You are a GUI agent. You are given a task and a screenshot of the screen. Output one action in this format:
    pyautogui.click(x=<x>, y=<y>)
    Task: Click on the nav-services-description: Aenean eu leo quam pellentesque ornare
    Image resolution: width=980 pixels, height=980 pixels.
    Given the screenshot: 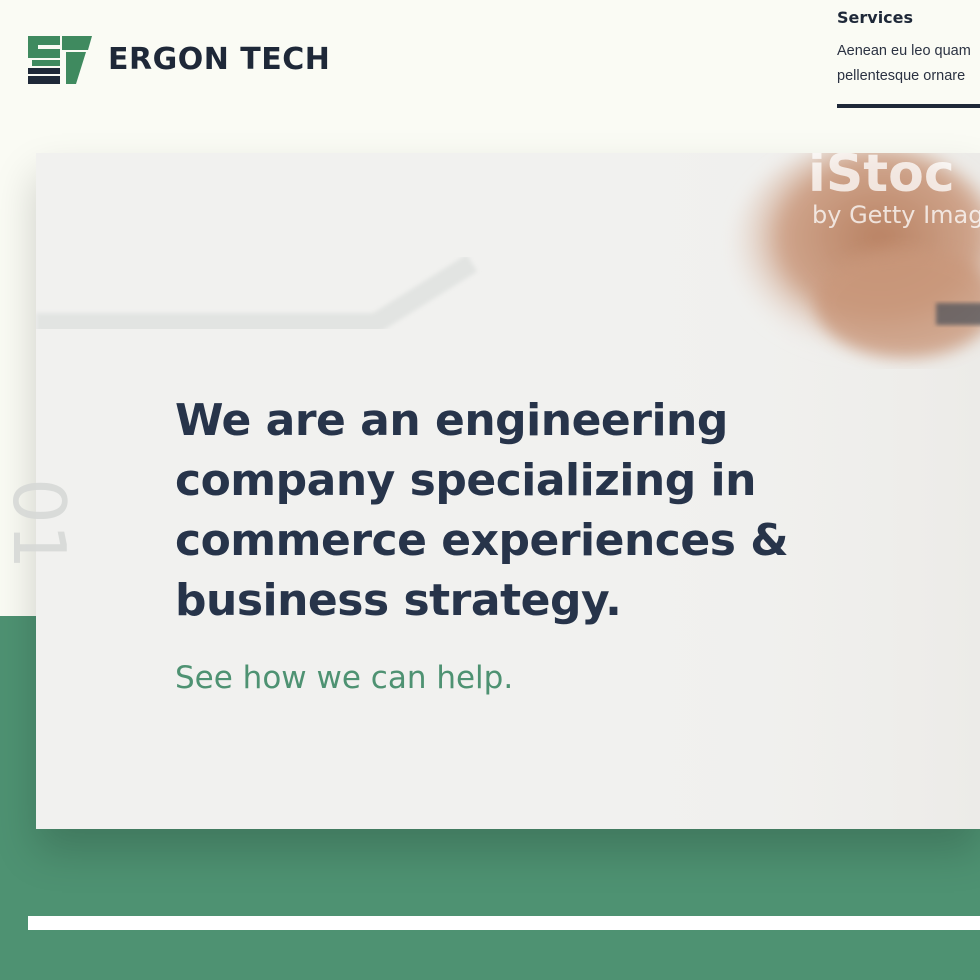 What is the action you would take?
    pyautogui.click(x=908, y=64)
    